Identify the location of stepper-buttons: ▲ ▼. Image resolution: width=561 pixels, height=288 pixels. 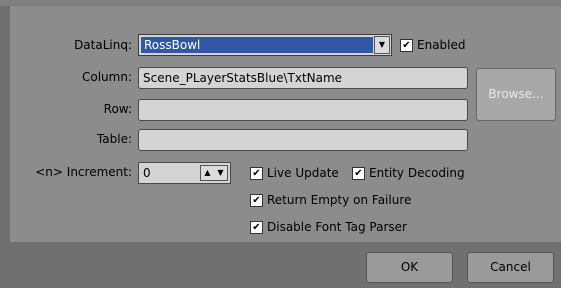
(214, 173).